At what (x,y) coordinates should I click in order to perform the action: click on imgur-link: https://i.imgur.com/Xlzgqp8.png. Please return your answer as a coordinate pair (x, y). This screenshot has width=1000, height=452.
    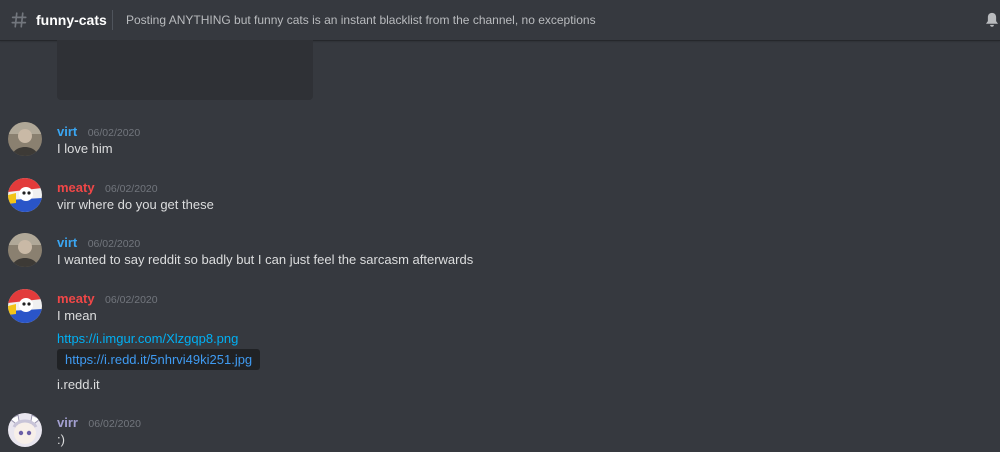
    Looking at the image, I should click on (147, 338).